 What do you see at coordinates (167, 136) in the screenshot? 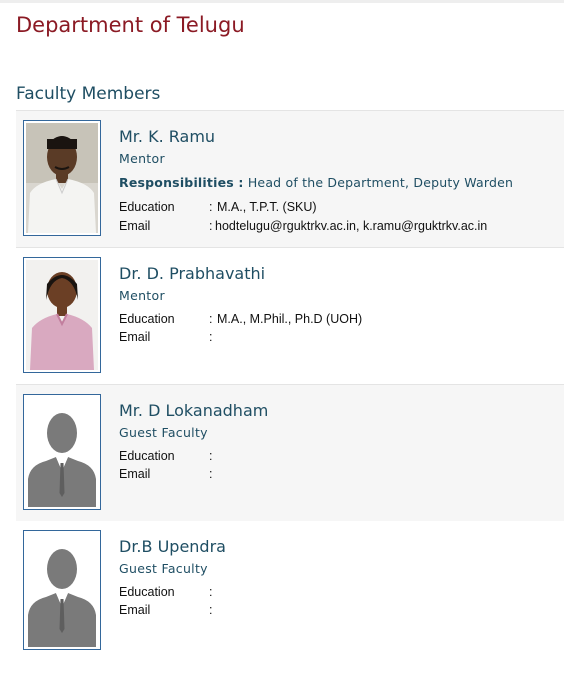
I see `faculty-name: Mr. K. Ramu` at bounding box center [167, 136].